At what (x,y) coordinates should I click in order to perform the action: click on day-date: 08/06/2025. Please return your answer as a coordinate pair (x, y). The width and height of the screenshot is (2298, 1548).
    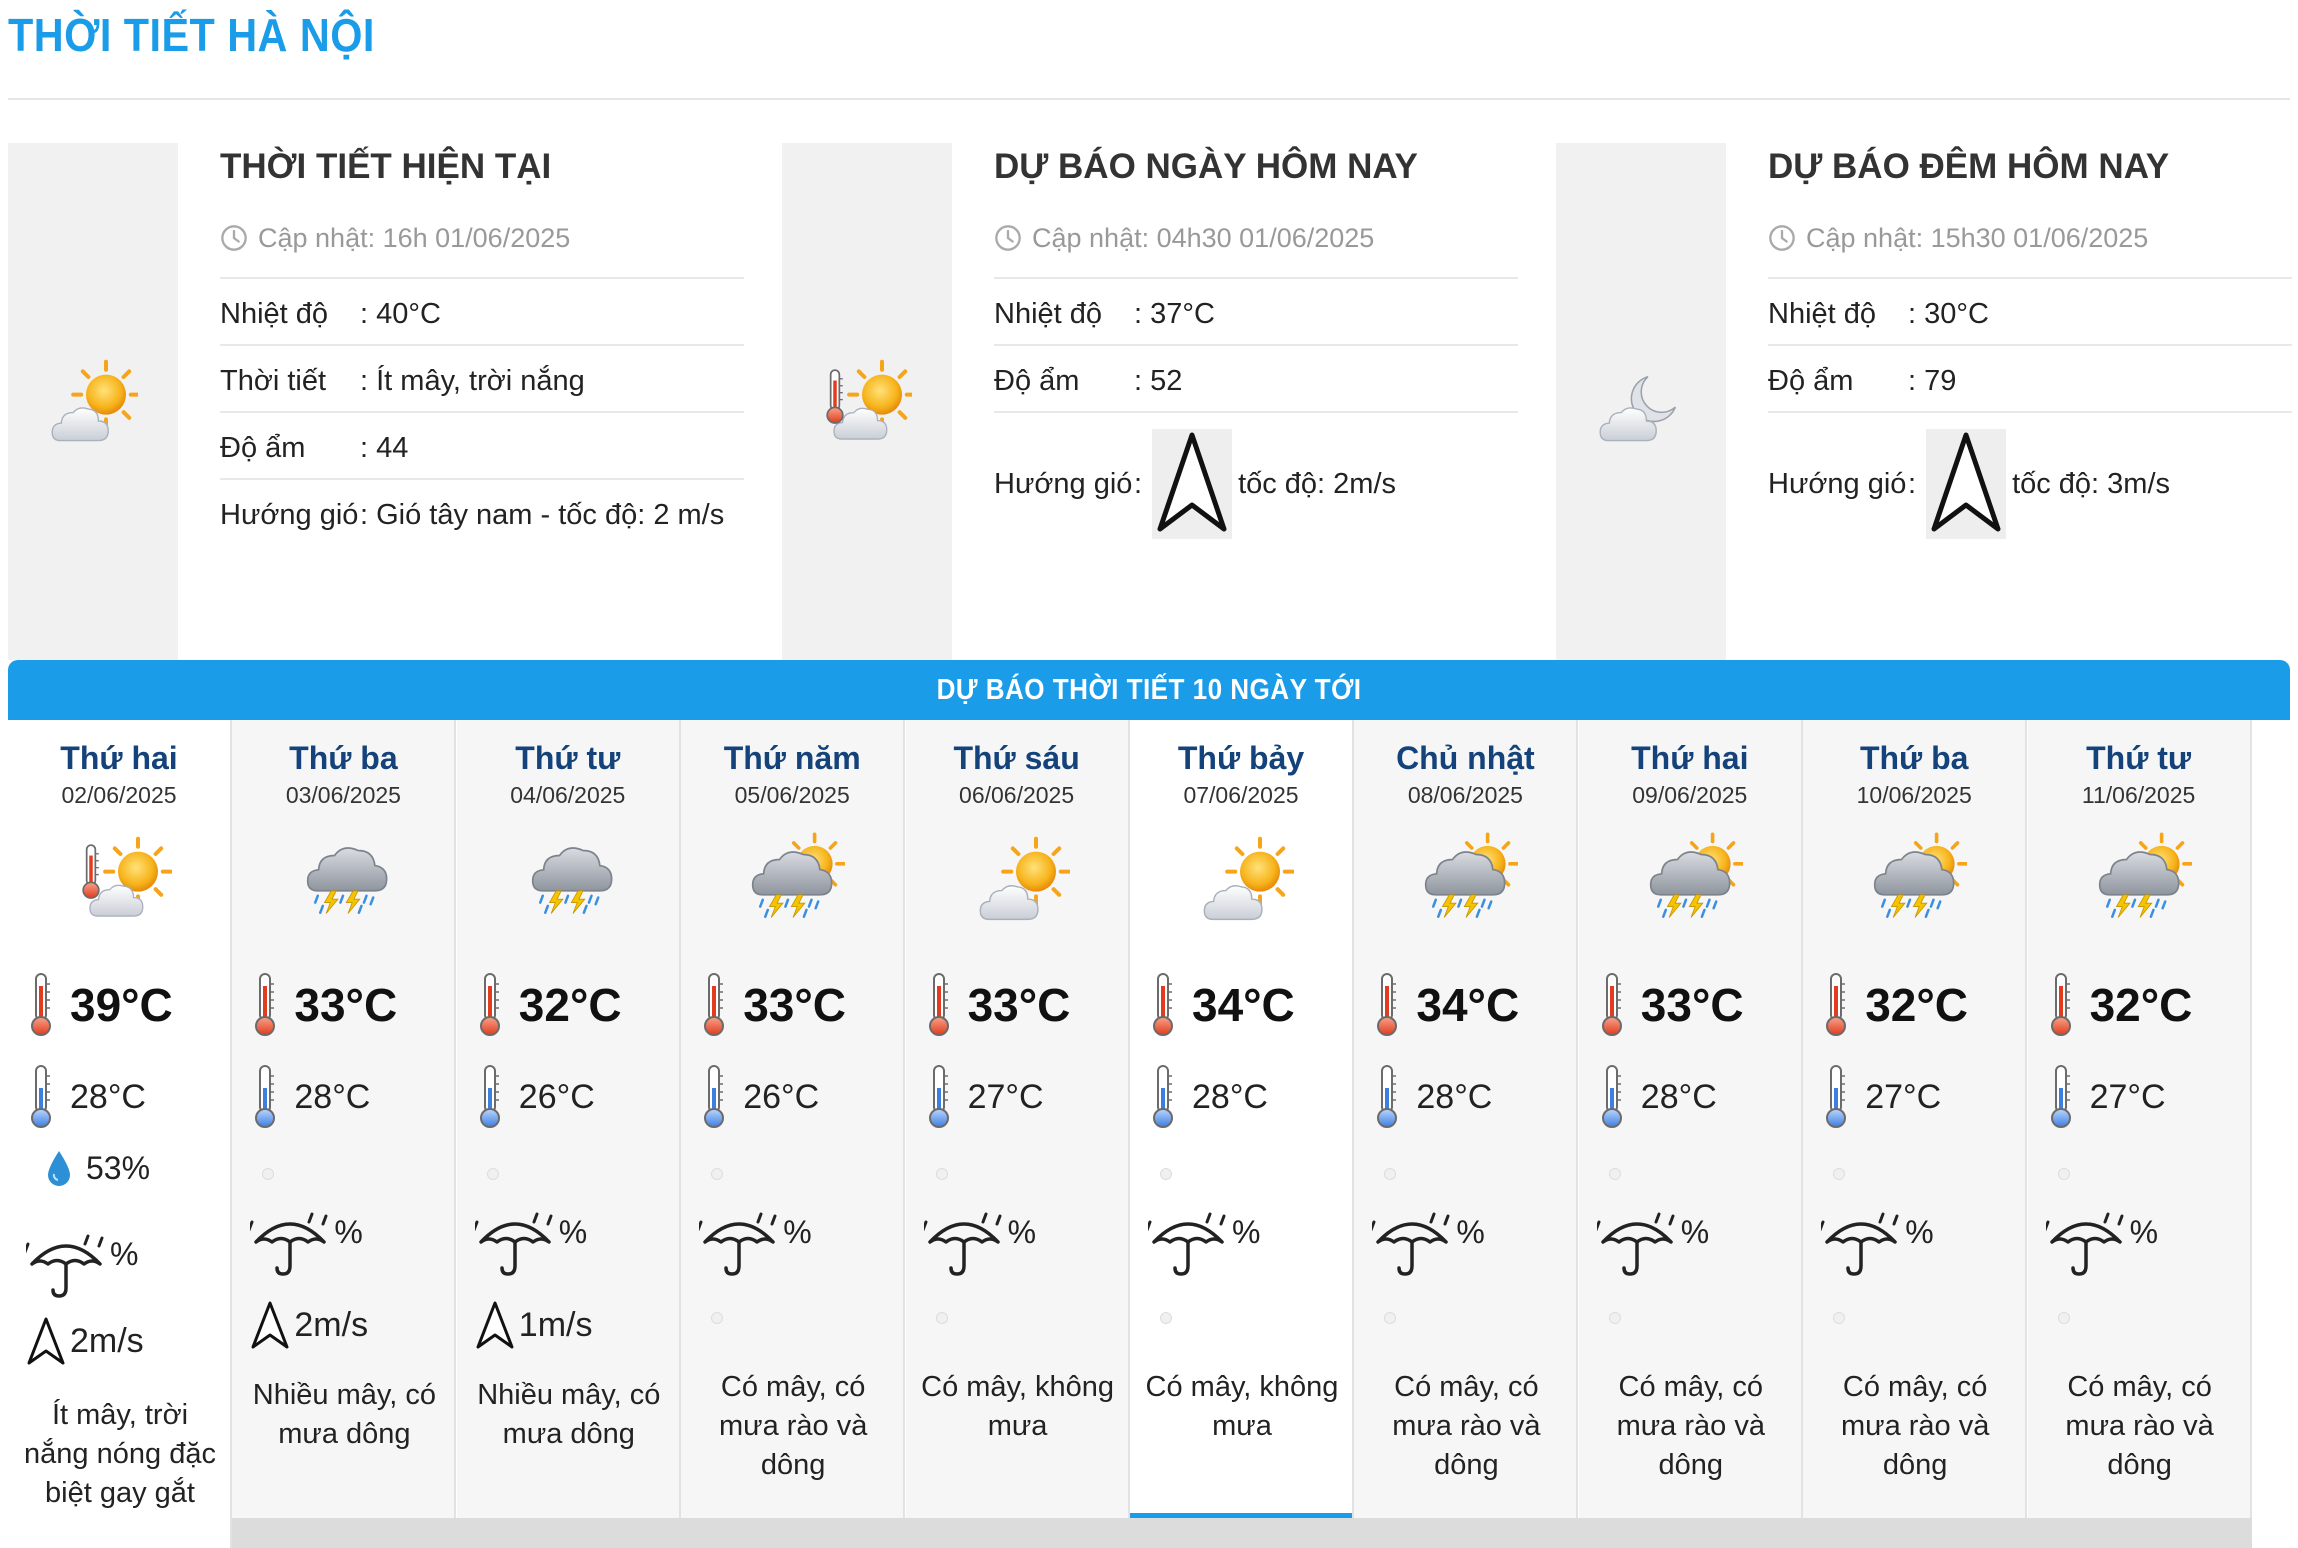
    Looking at the image, I should click on (1465, 795).